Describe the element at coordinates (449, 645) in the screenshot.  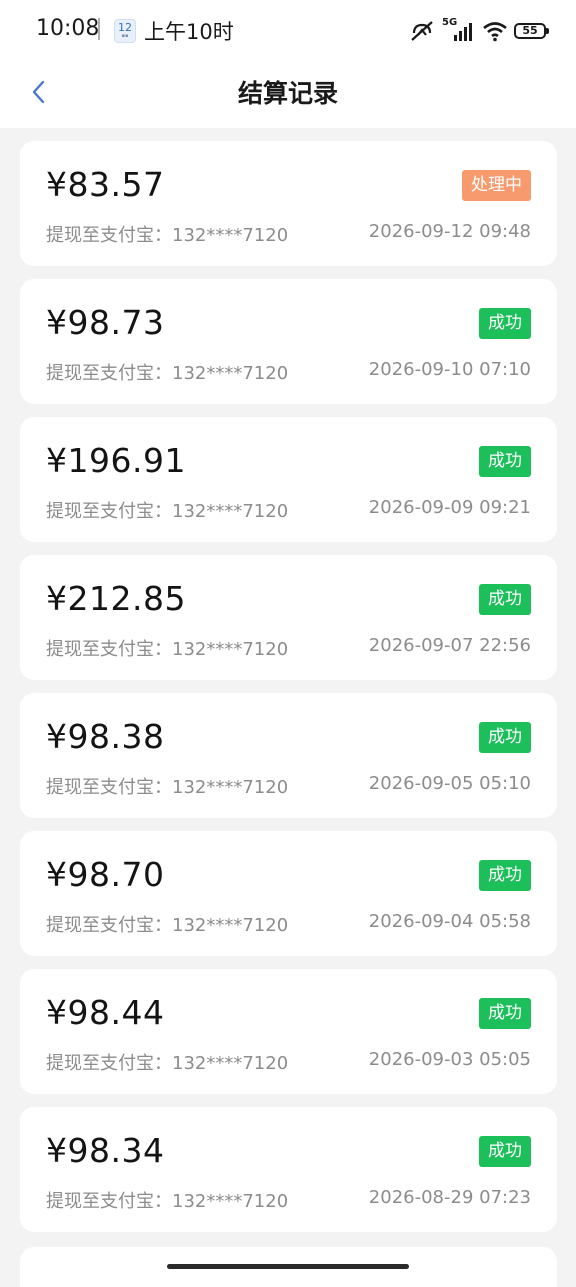
I see `record-datetime: 2026-09-07 22:56` at that location.